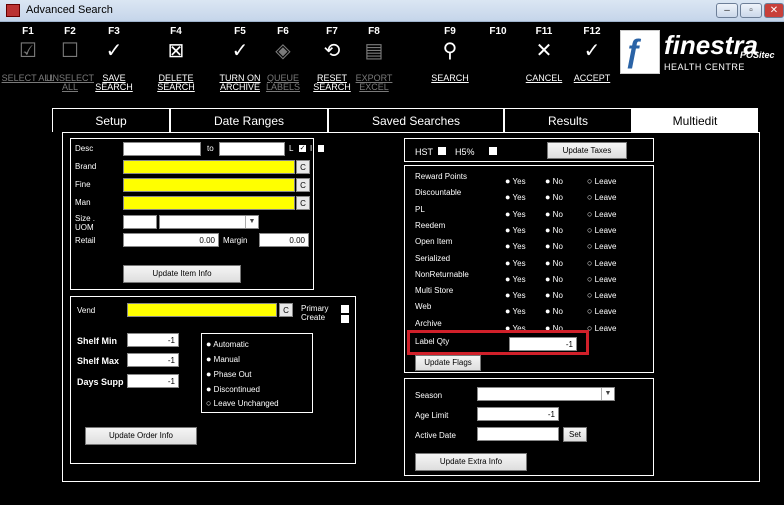  What do you see at coordinates (321, 148) in the screenshot?
I see `i-checkbox` at bounding box center [321, 148].